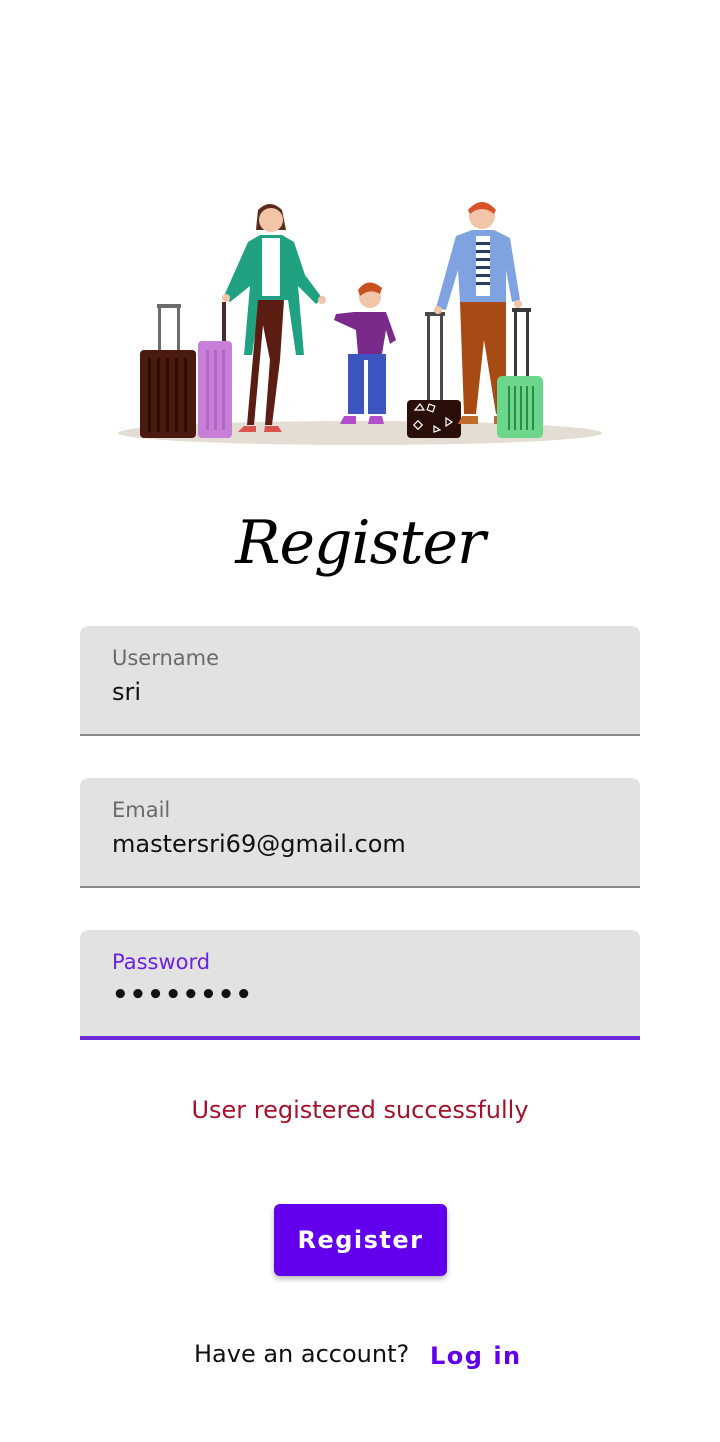 The height and width of the screenshot is (1442, 720). What do you see at coordinates (141, 810) in the screenshot?
I see `email-label: Email` at bounding box center [141, 810].